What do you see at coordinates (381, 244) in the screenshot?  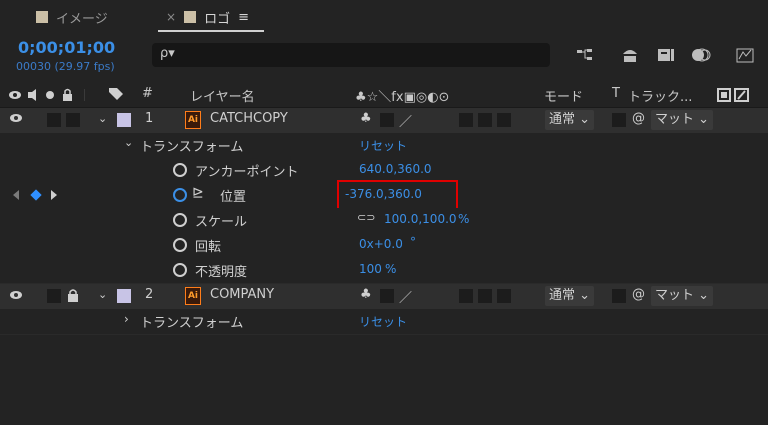 I see `property-value: 0x+0.0` at bounding box center [381, 244].